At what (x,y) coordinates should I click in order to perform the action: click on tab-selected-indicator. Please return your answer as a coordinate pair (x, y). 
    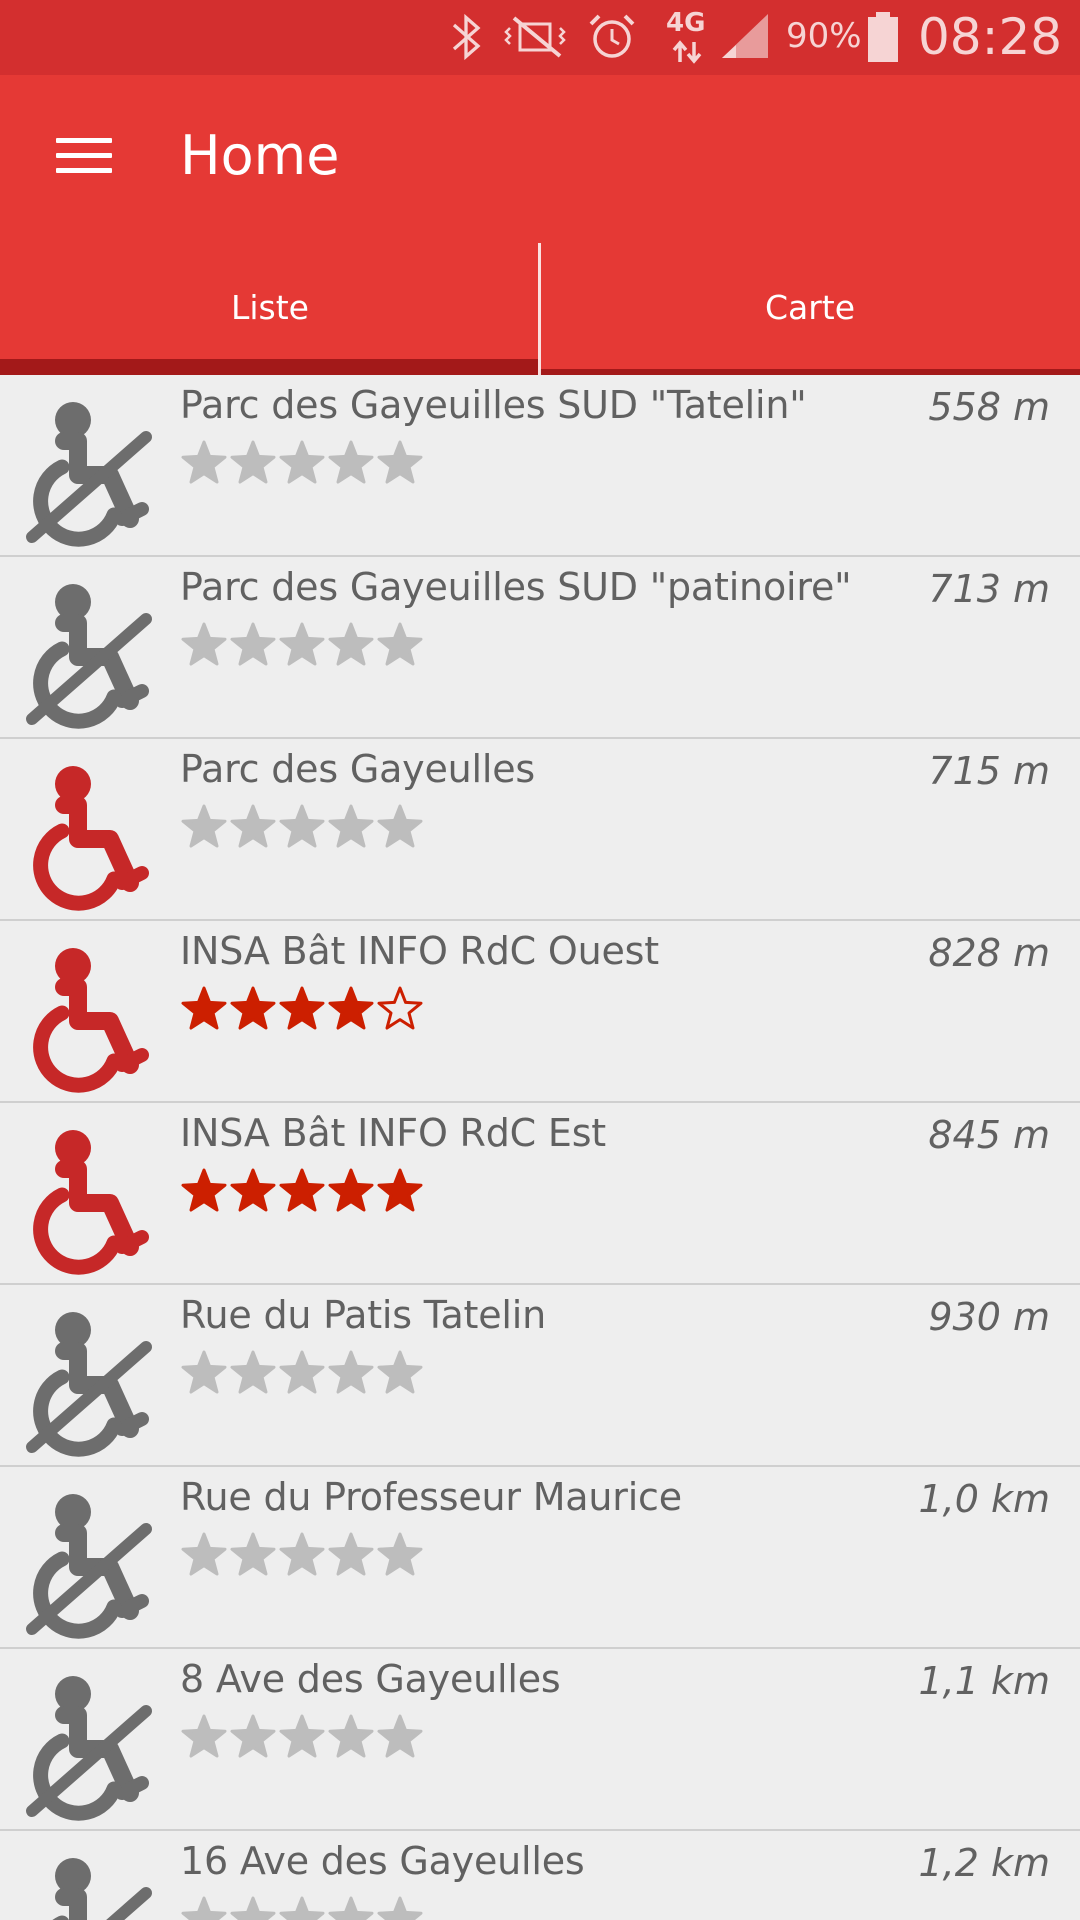
    Looking at the image, I should click on (269, 367).